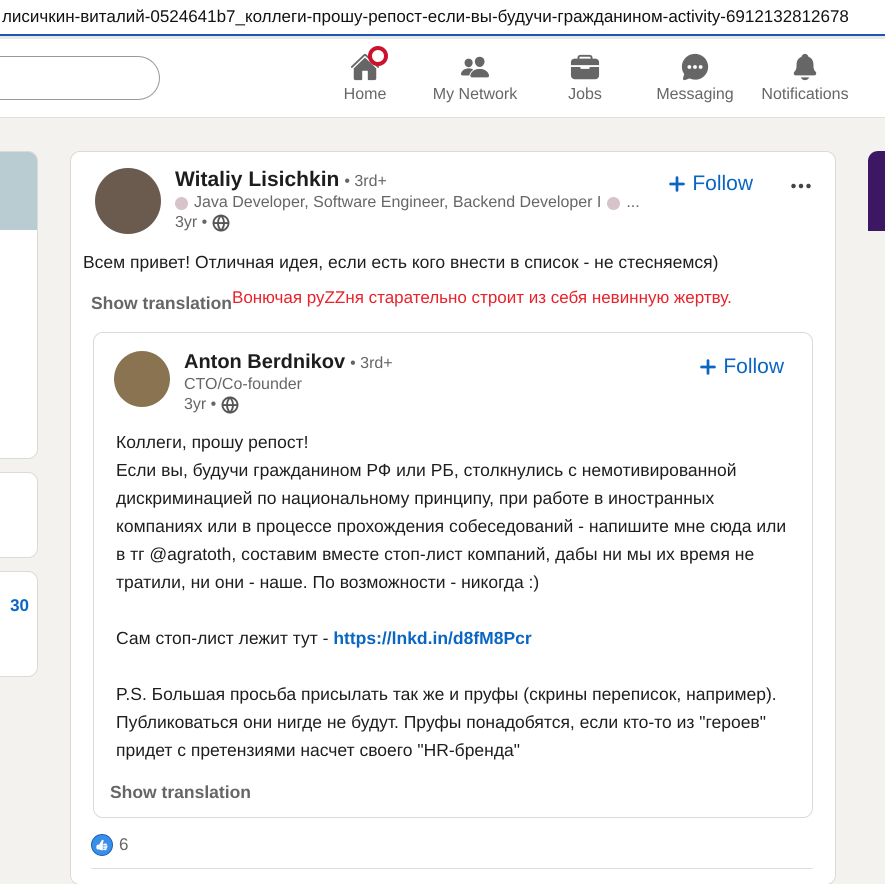 Image resolution: width=885 pixels, height=884 pixels. What do you see at coordinates (243, 385) in the screenshot?
I see `author-headline: CTO/Co-founder` at bounding box center [243, 385].